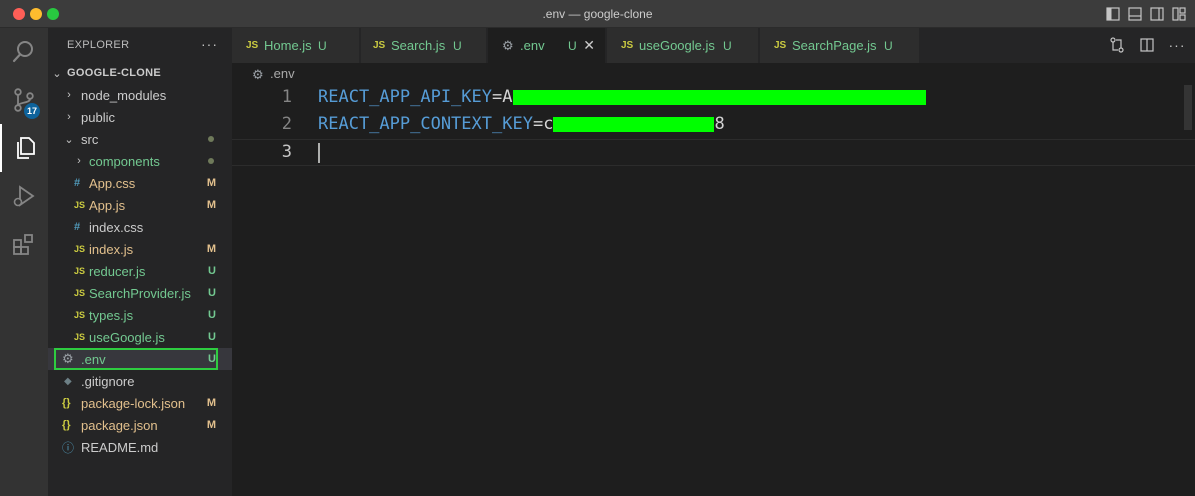 Image resolution: width=1195 pixels, height=496 pixels. Describe the element at coordinates (24, 52) in the screenshot. I see `search-icon` at that location.